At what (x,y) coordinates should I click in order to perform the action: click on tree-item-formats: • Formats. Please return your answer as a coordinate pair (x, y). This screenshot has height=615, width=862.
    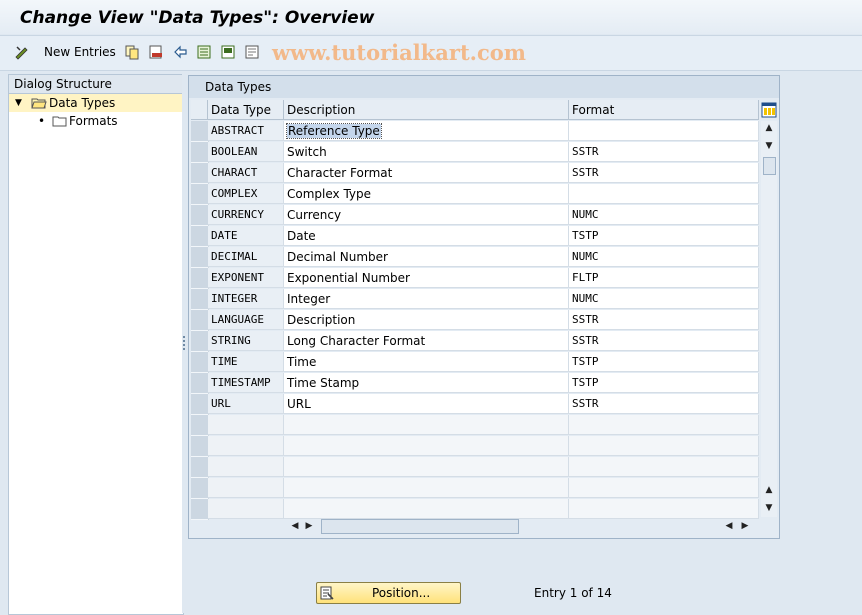
    Looking at the image, I should click on (96, 121).